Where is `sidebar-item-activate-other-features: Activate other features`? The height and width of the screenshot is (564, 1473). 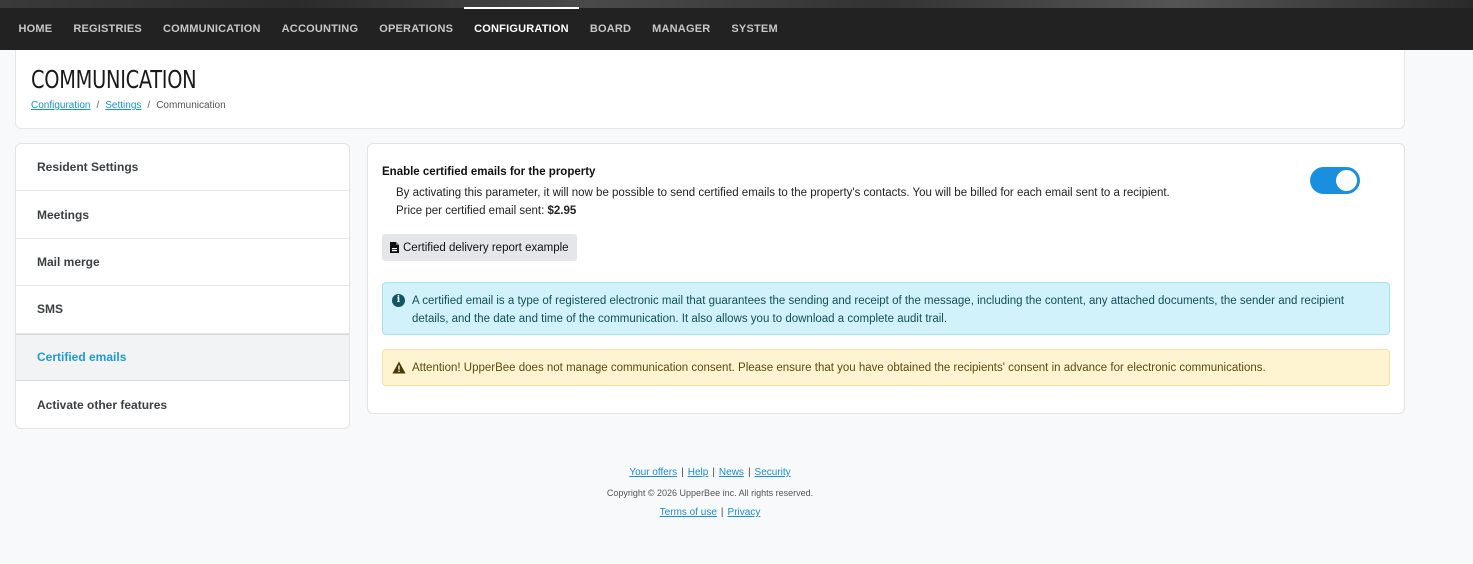 sidebar-item-activate-other-features: Activate other features is located at coordinates (182, 404).